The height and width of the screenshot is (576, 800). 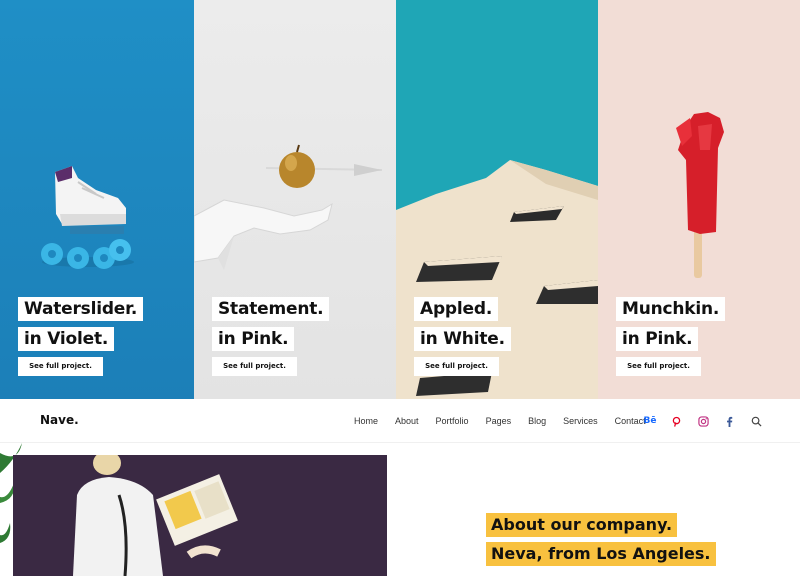 I want to click on search-icon, so click(x=756, y=421).